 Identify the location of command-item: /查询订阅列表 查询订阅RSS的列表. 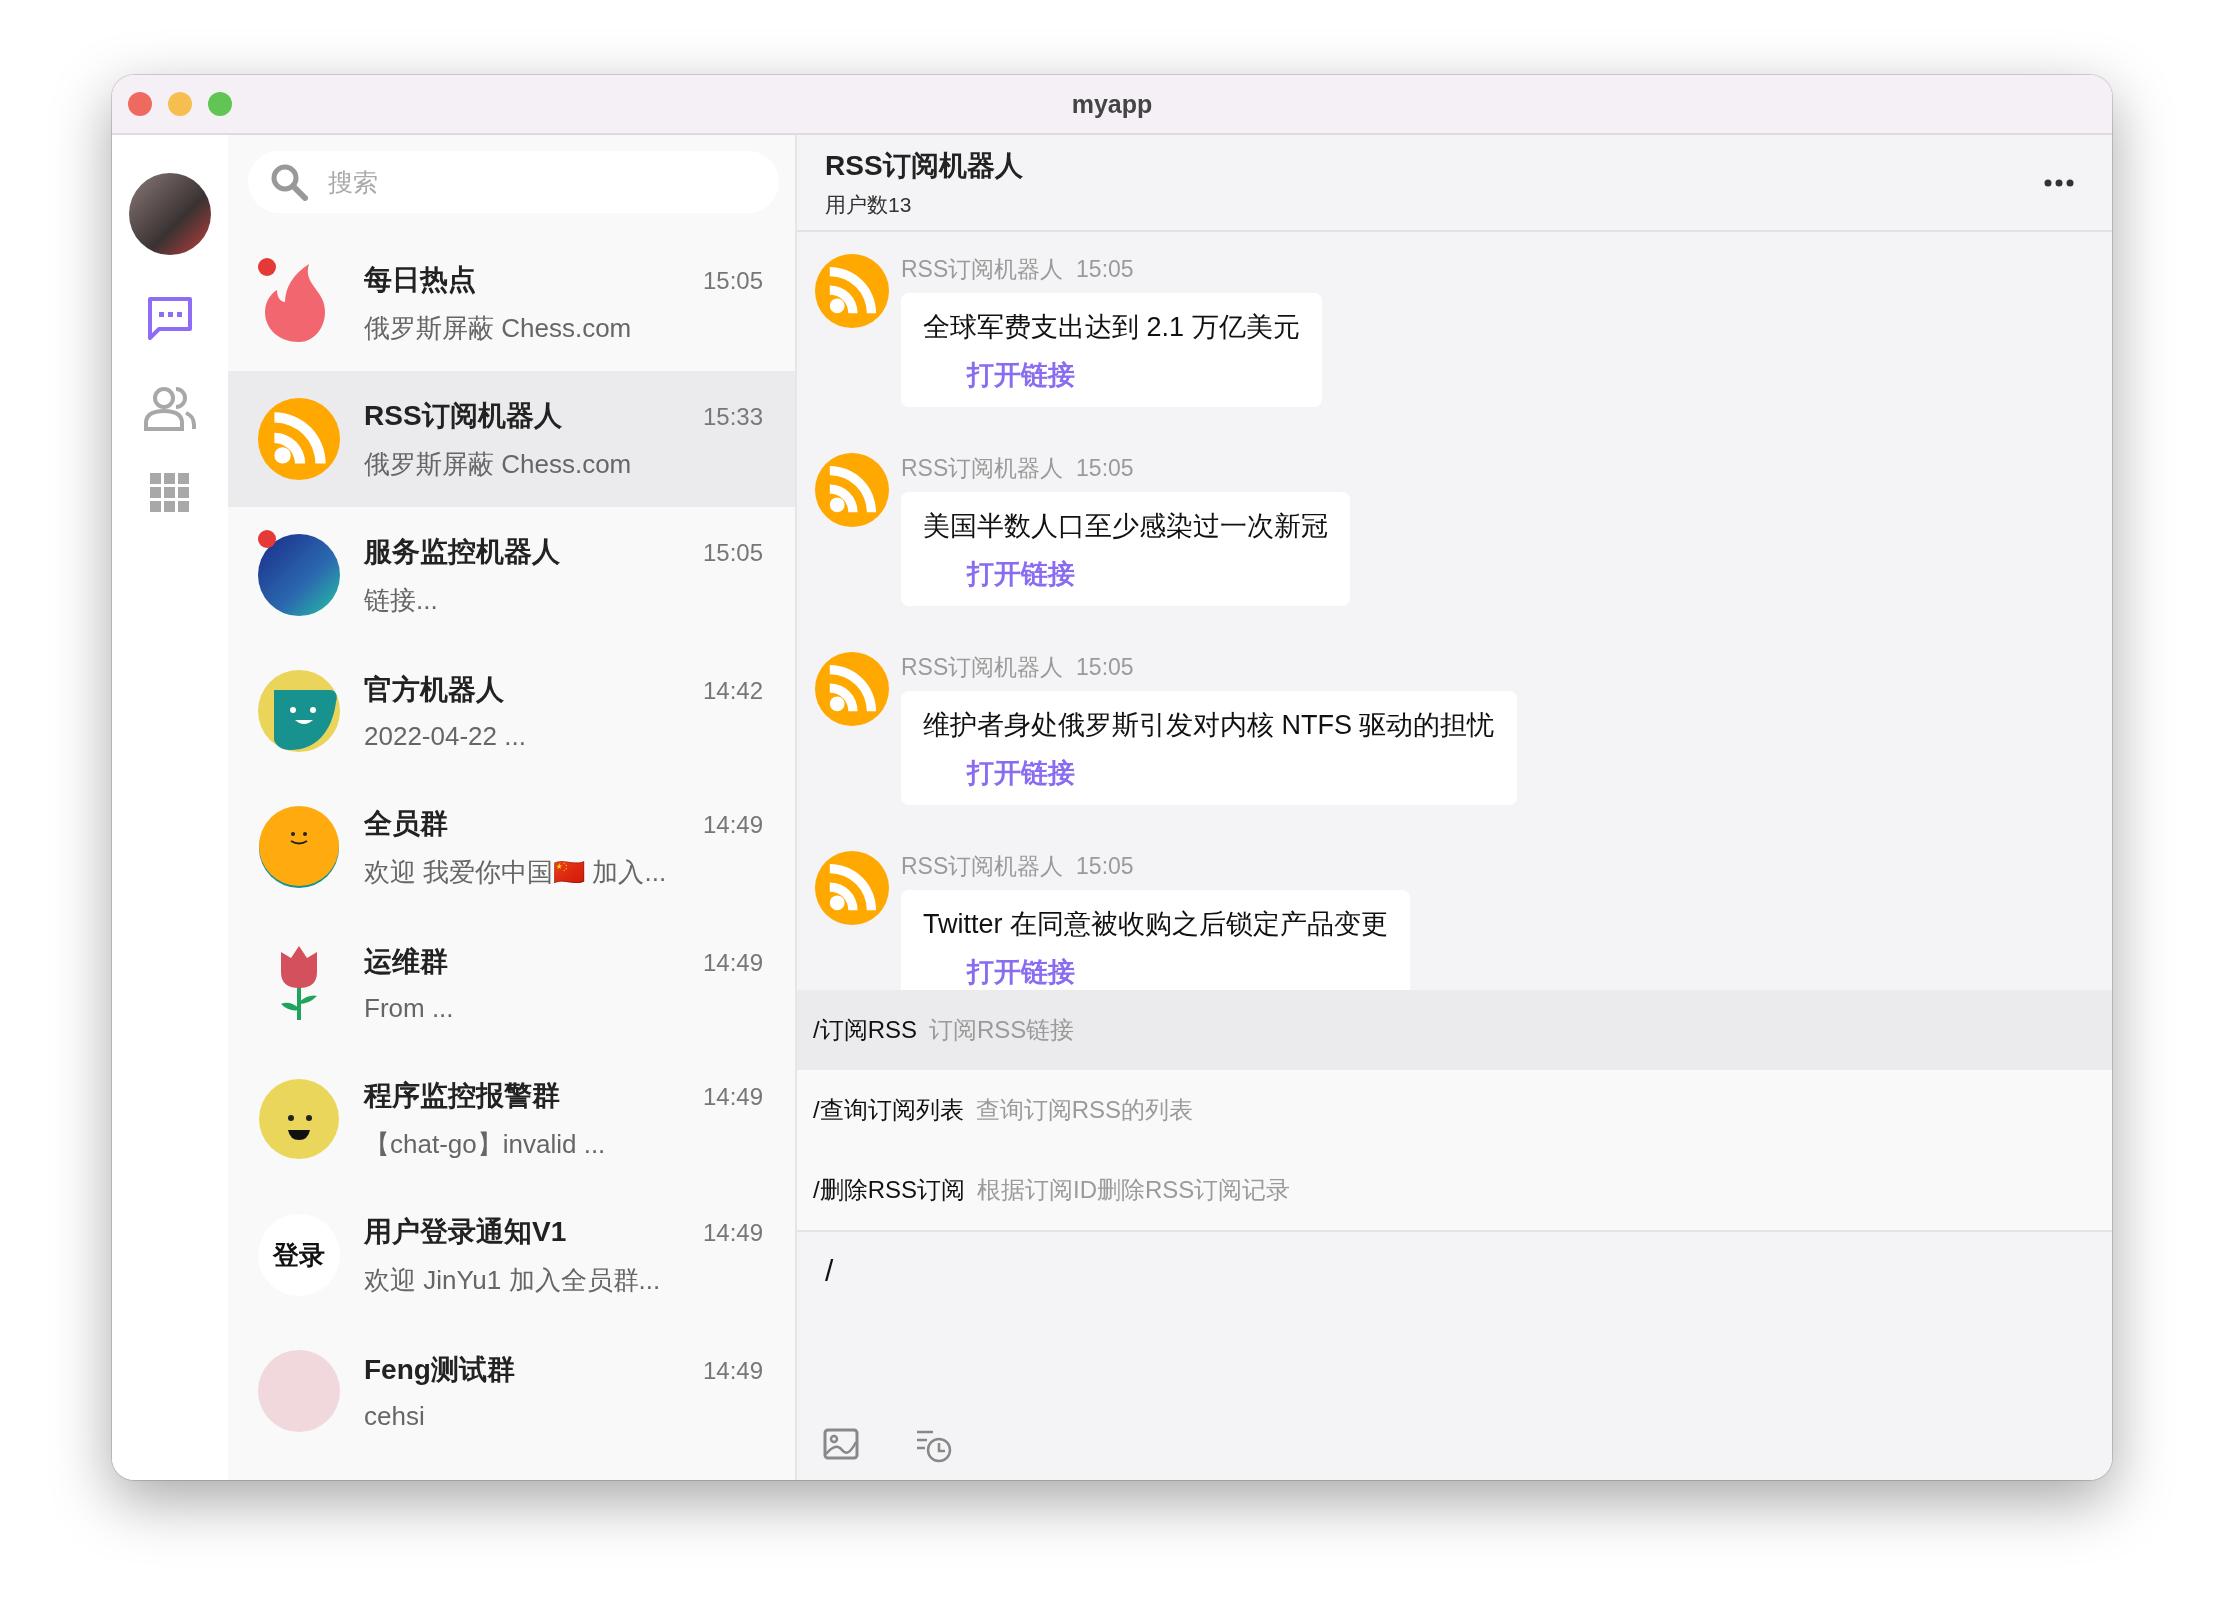
(1454, 1110).